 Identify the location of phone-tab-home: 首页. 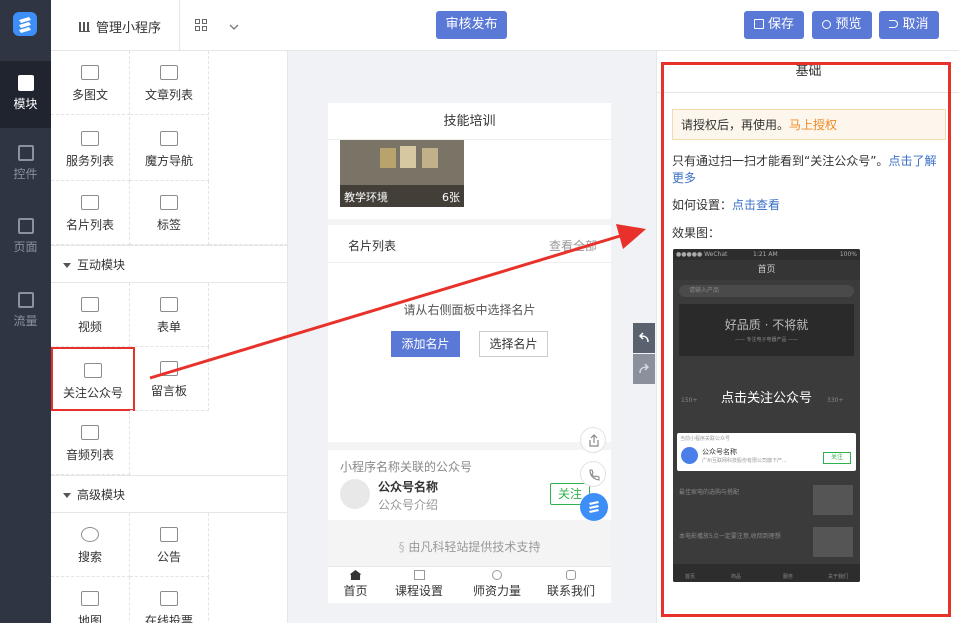
(355, 584).